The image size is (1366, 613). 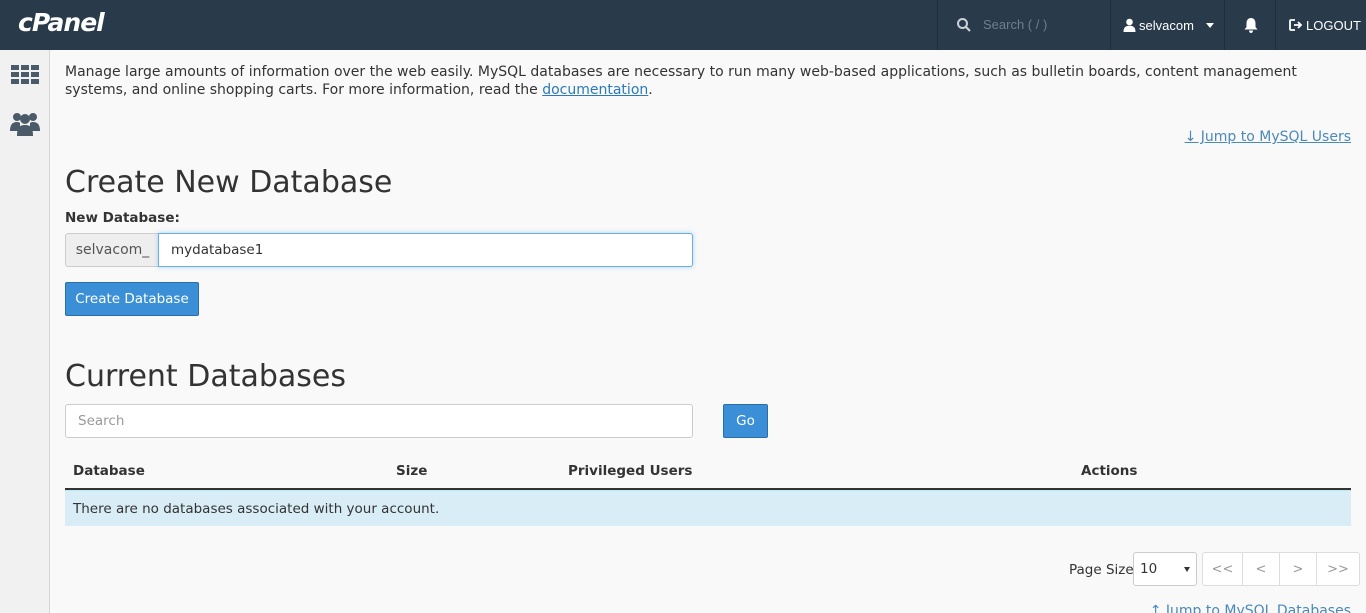 What do you see at coordinates (112, 250) in the screenshot?
I see `database-prefix: selvacom_` at bounding box center [112, 250].